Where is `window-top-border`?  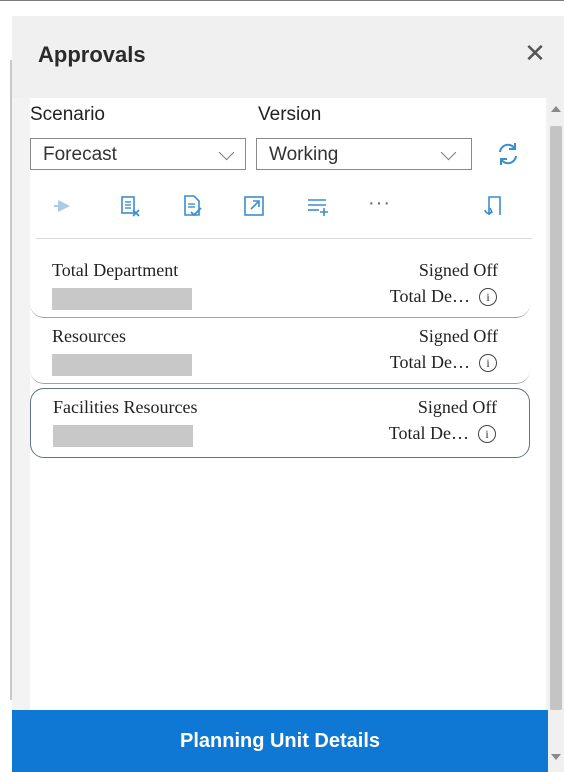
window-top-border is located at coordinates (282, 0).